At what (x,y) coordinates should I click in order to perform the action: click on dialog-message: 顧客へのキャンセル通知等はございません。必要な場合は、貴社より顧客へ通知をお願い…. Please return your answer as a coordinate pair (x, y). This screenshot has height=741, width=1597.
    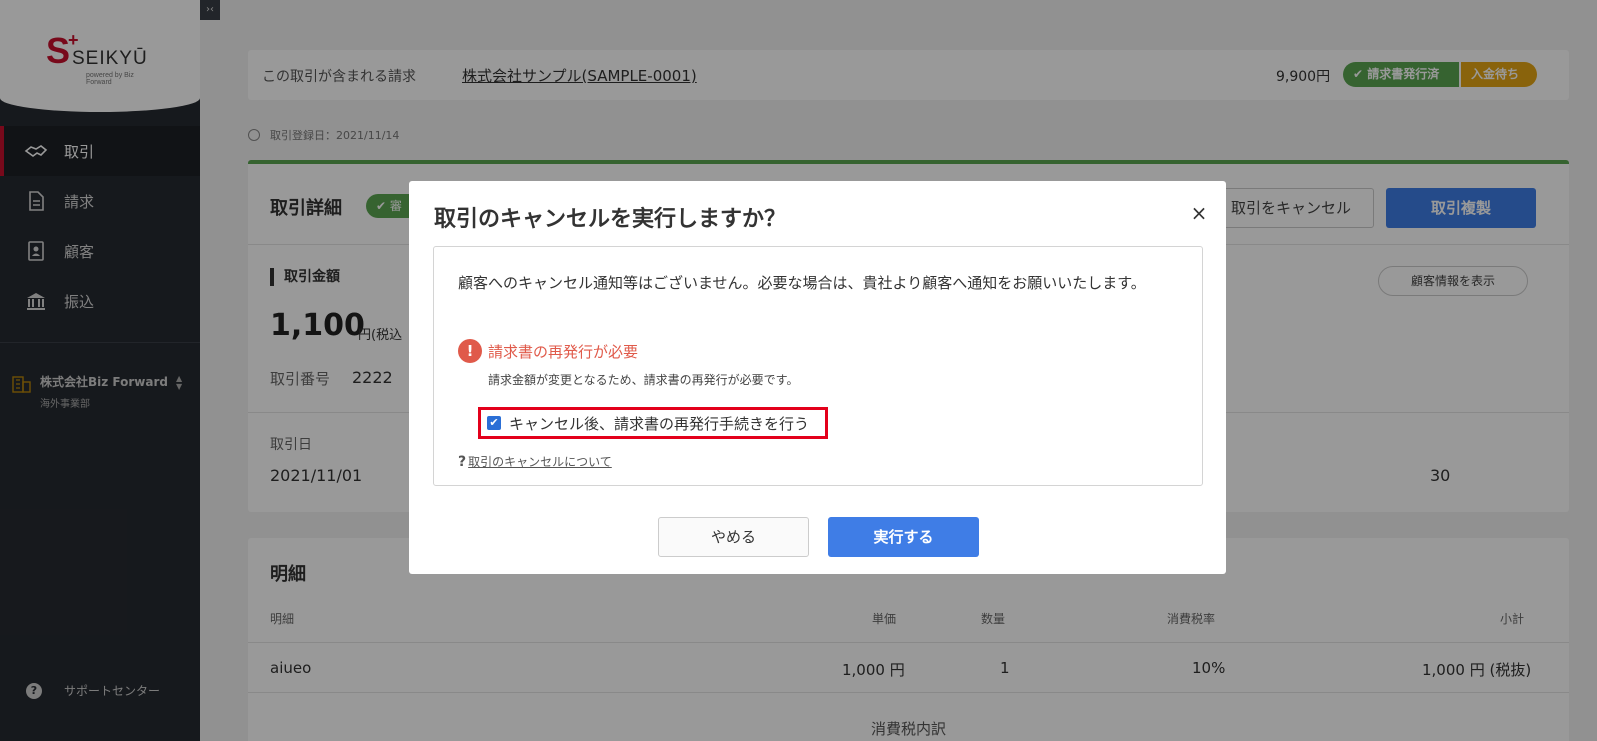
    Looking at the image, I should click on (802, 283).